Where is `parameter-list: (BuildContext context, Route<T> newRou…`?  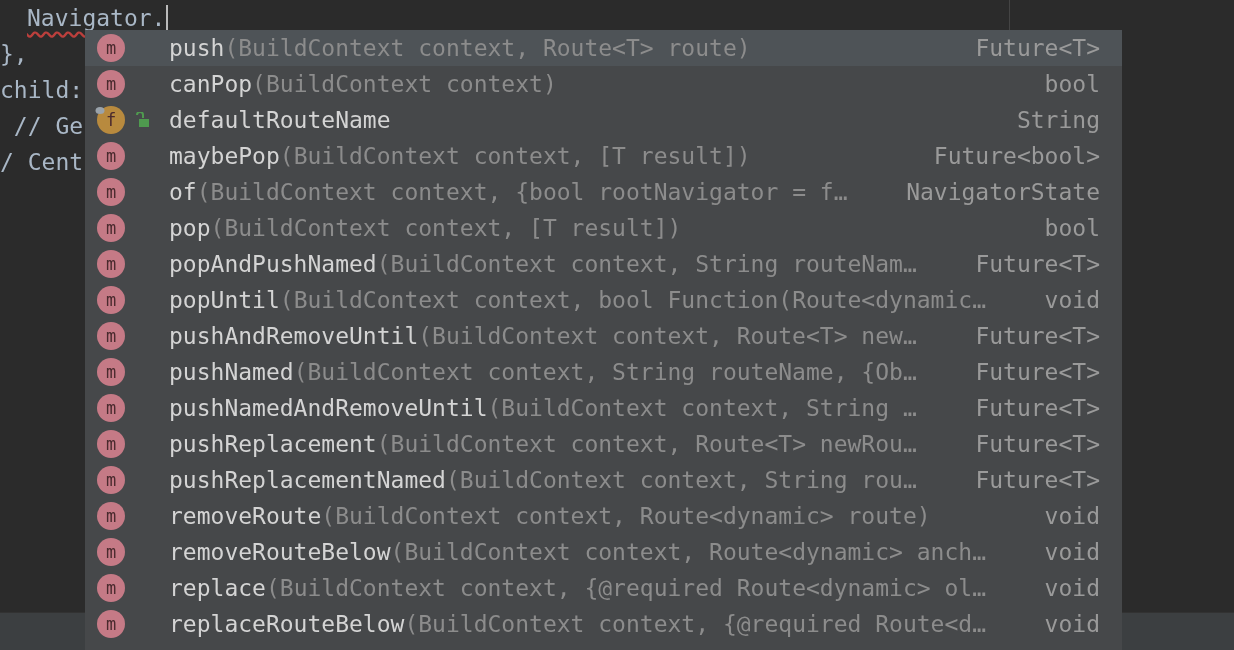
parameter-list: (BuildContext context, Route<T> newRou… is located at coordinates (646, 444).